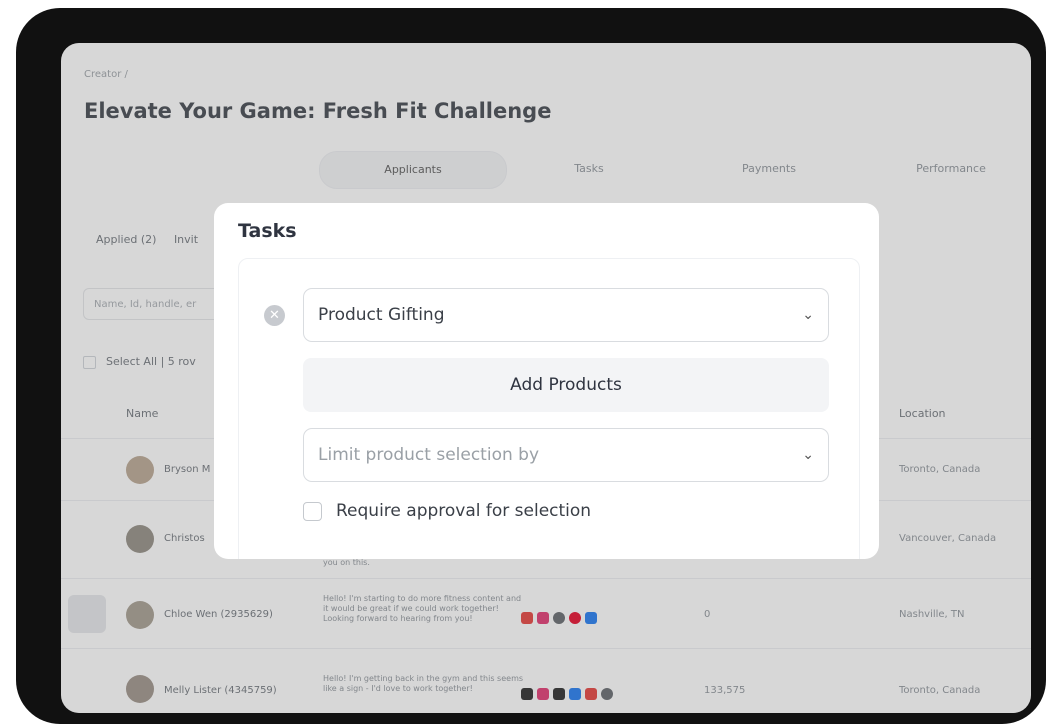 The image size is (1048, 725). What do you see at coordinates (566, 455) in the screenshot?
I see `limit-selection-select: Limit product selection by ⌄` at bounding box center [566, 455].